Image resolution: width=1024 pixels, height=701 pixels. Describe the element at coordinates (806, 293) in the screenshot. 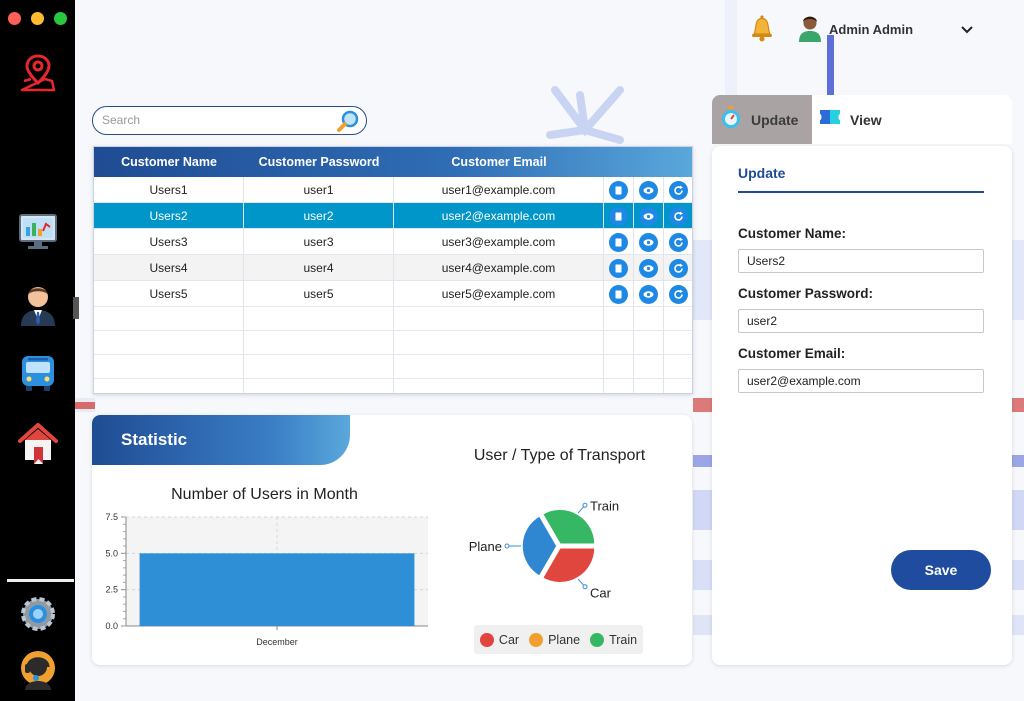

I see `customer-password-label: Customer Password:` at that location.